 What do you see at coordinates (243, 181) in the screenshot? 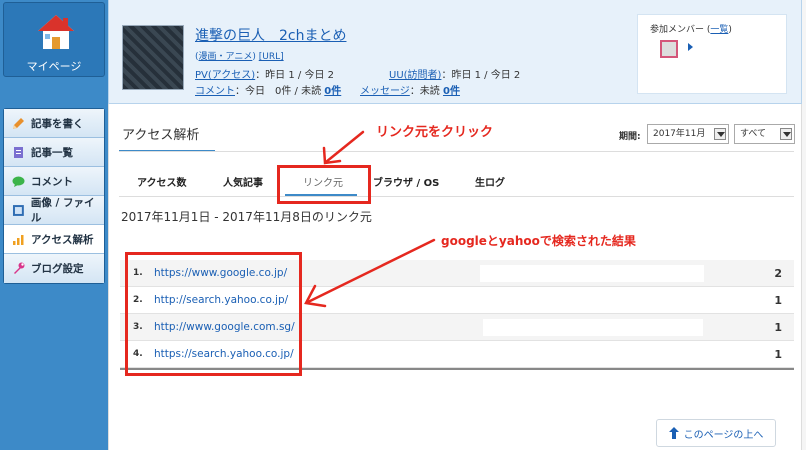
I see `tab-popular-articles: 人気記事` at bounding box center [243, 181].